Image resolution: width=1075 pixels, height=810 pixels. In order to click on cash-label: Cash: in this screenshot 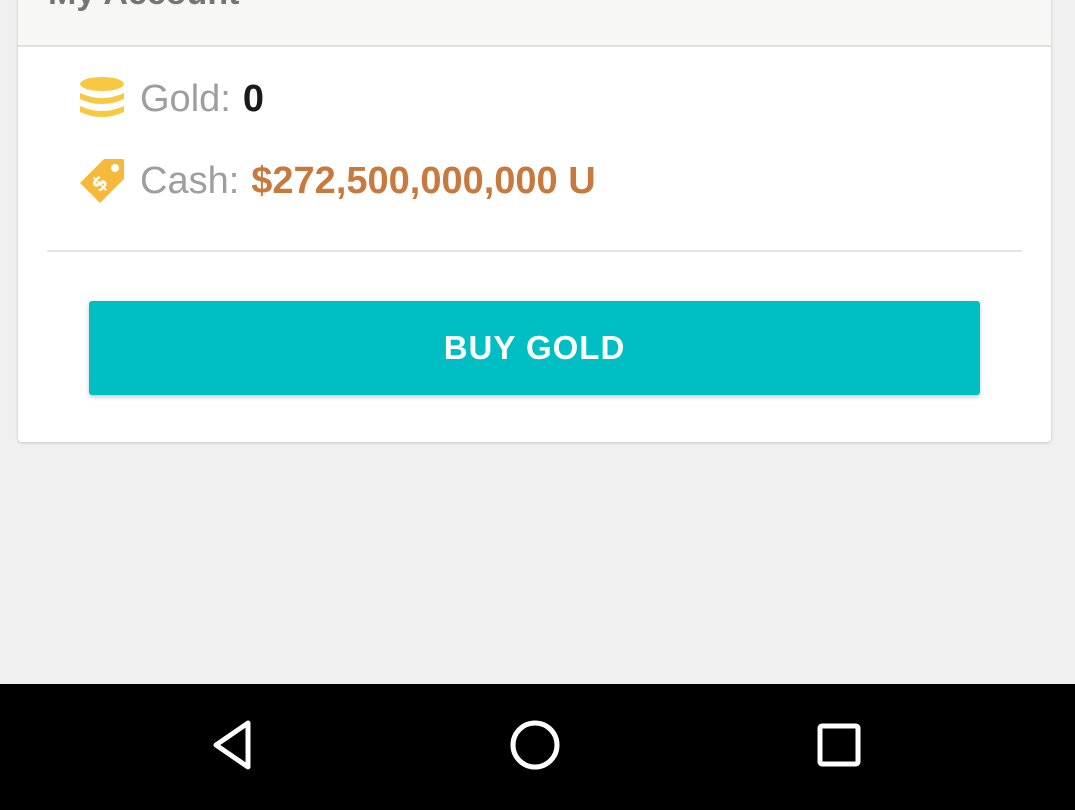, I will do `click(190, 180)`.